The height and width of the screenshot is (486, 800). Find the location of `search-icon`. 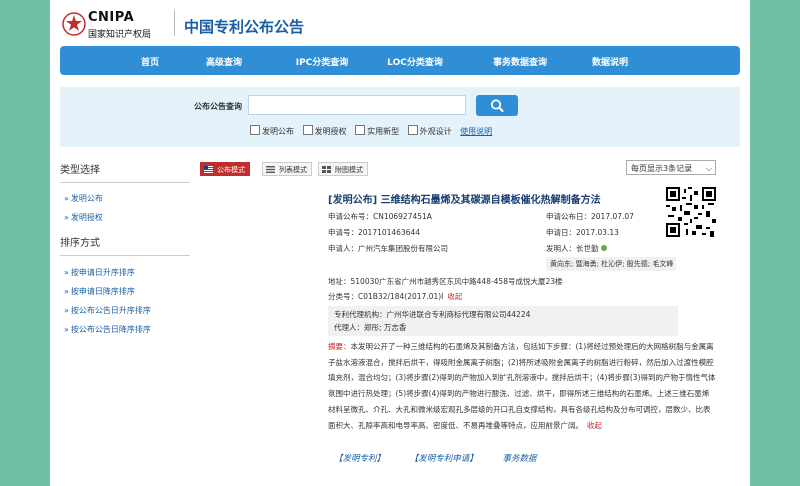

search-icon is located at coordinates (497, 105).